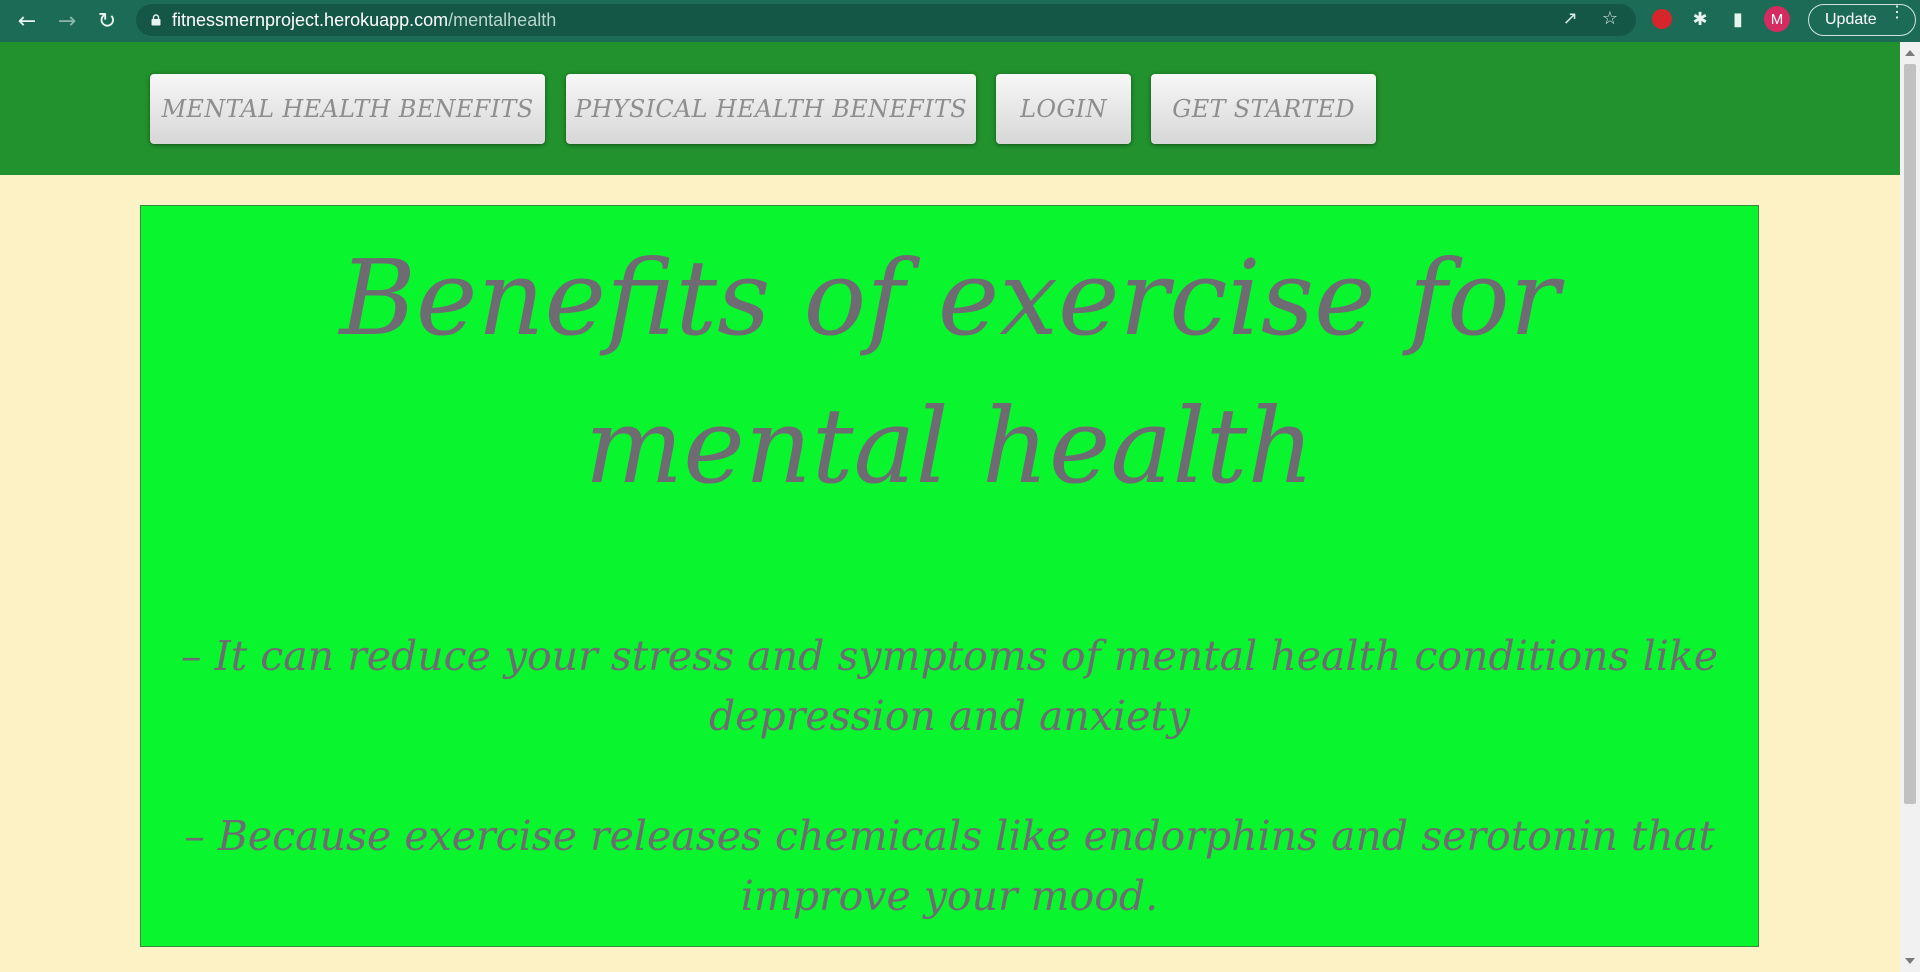 This screenshot has height=972, width=1920. Describe the element at coordinates (27, 21) in the screenshot. I see `back-icon: ←` at that location.